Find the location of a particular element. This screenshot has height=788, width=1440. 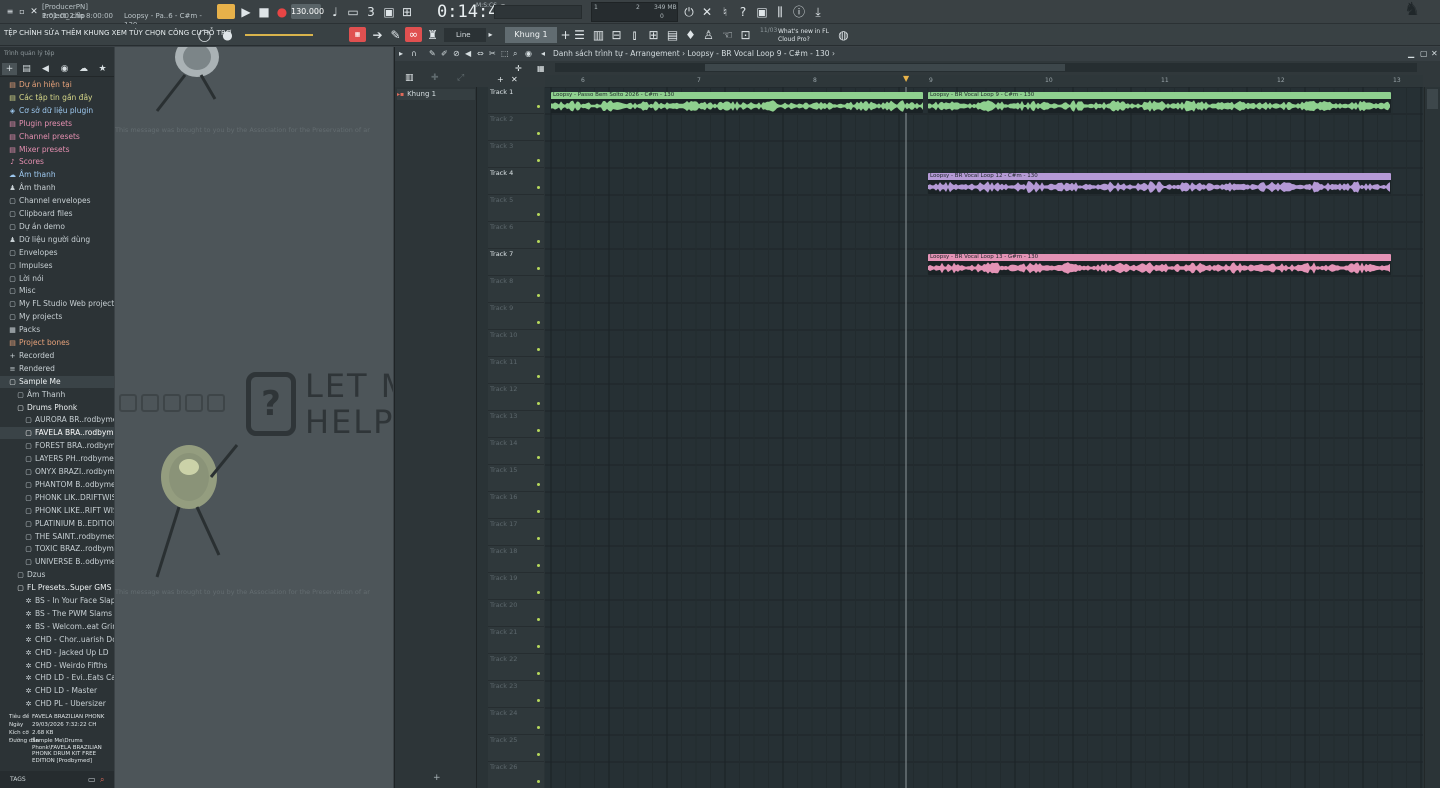

add-pattern-bottom-icon: + is located at coordinates (437, 778).